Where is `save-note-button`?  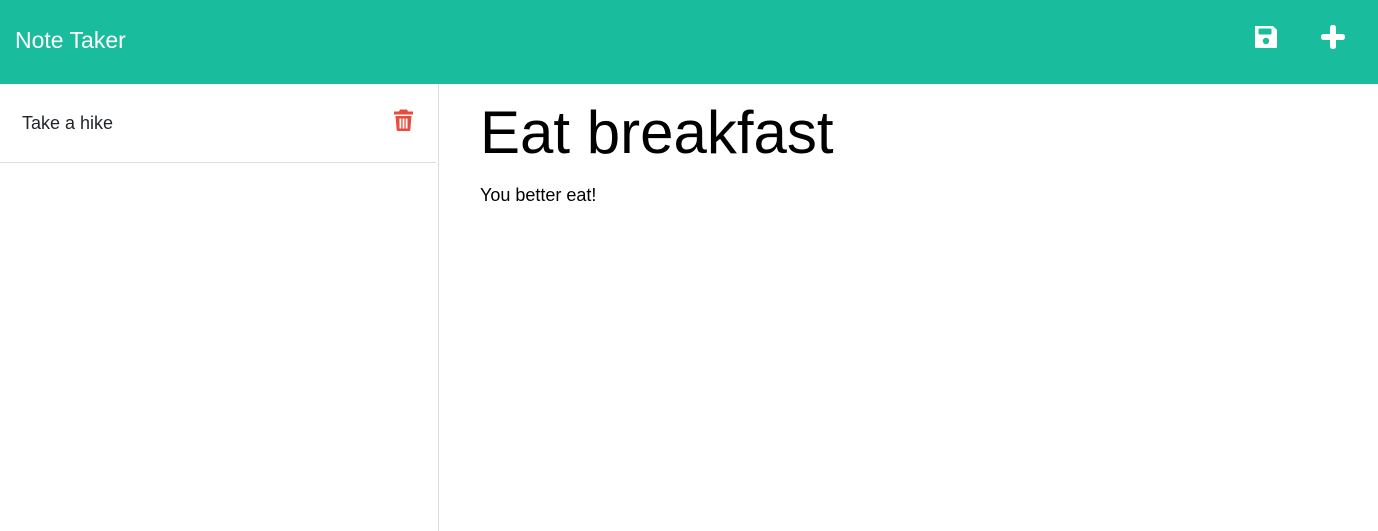
save-note-button is located at coordinates (1266, 37).